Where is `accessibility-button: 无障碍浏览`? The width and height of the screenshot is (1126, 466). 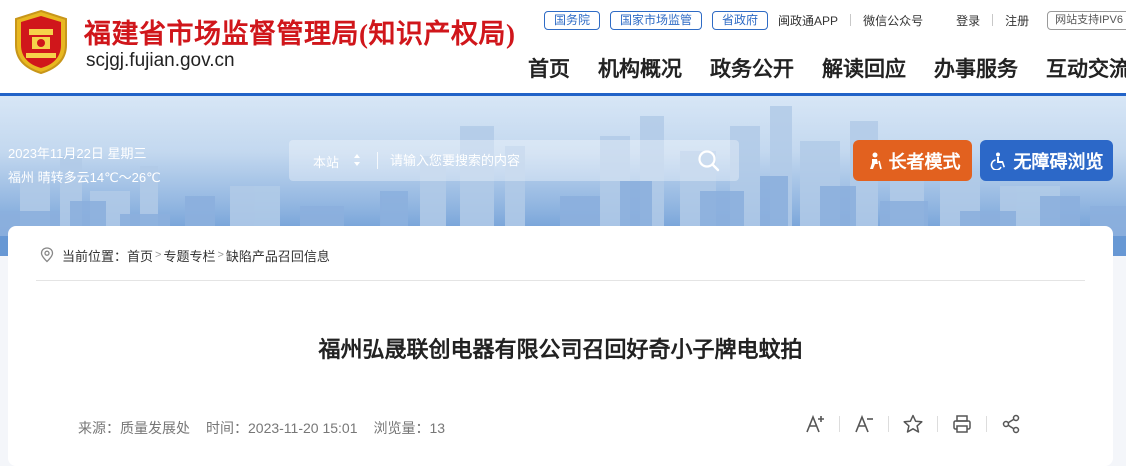
accessibility-button: 无障碍浏览 is located at coordinates (1046, 160).